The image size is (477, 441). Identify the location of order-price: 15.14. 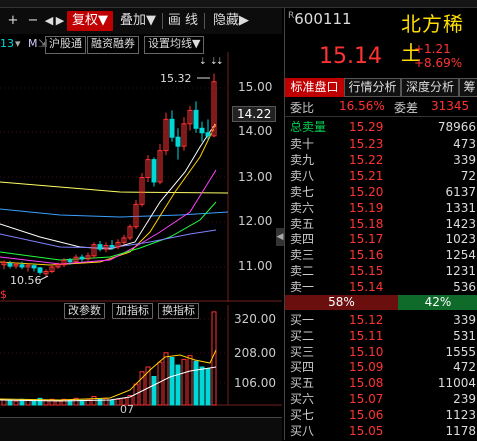
(366, 287).